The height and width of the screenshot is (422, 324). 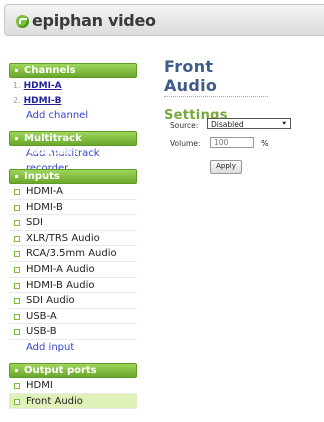 What do you see at coordinates (73, 386) in the screenshot?
I see `output-item-hdmi: HDMI` at bounding box center [73, 386].